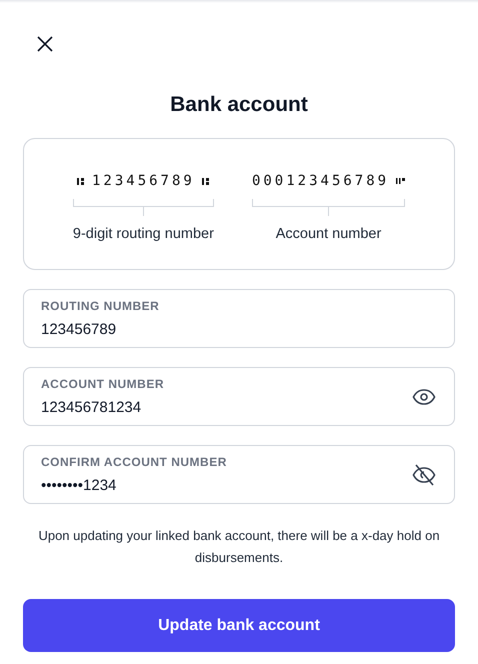 Image resolution: width=478 pixels, height=664 pixels. What do you see at coordinates (239, 105) in the screenshot?
I see `page-title: Bank account` at bounding box center [239, 105].